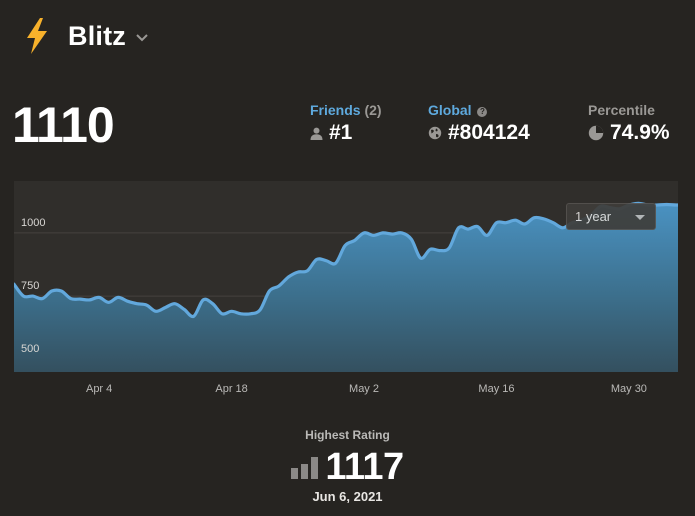 This screenshot has height=516, width=695. I want to click on bar-chart-icon, so click(305, 467).